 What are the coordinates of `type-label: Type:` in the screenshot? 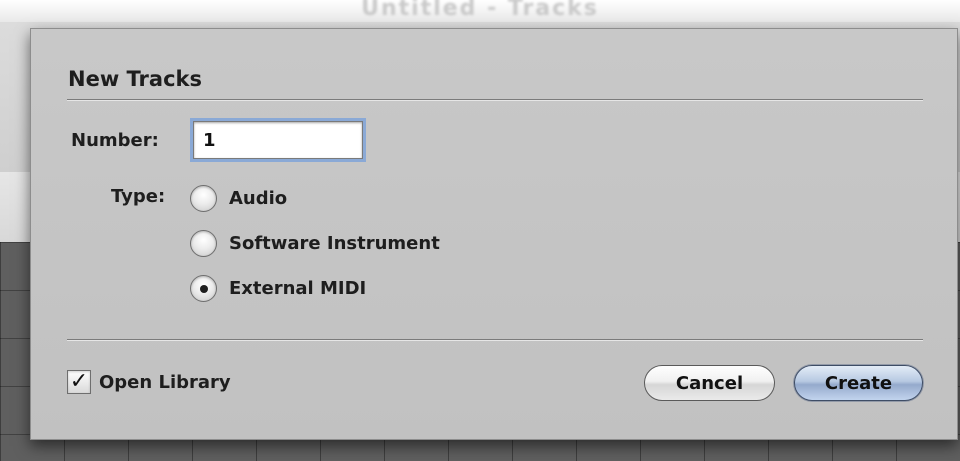 It's located at (138, 196).